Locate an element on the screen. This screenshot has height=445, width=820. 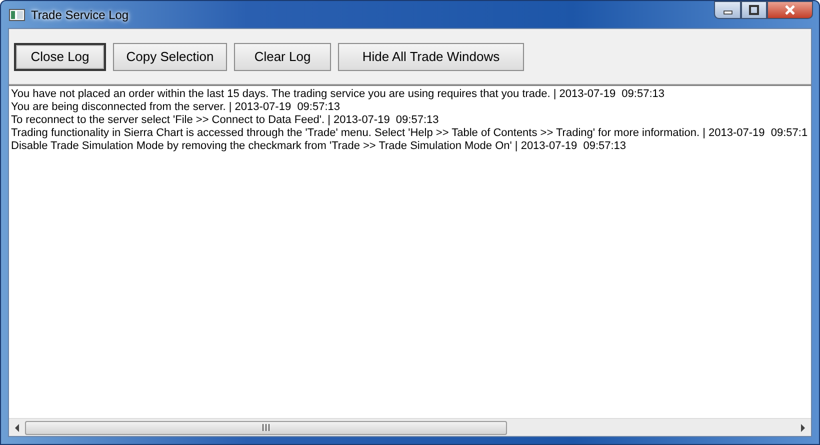
minimize-button is located at coordinates (727, 10).